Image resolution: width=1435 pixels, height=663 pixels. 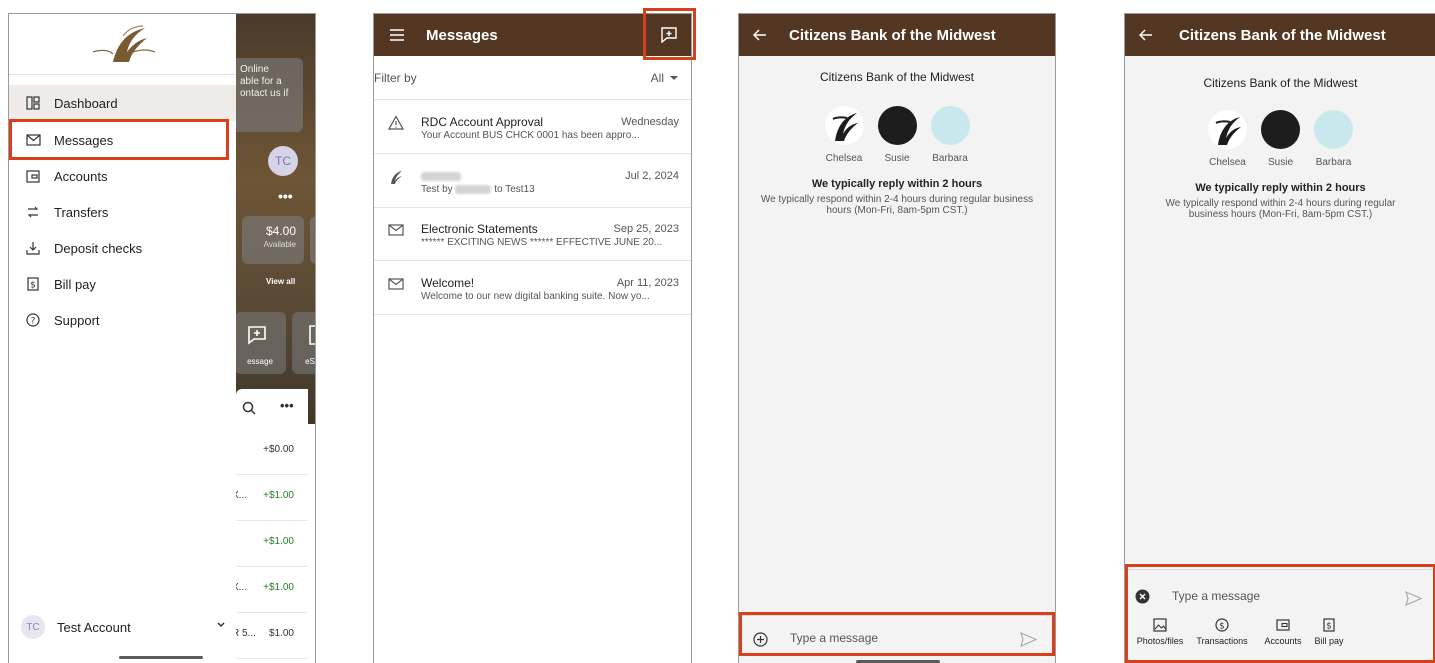 What do you see at coordinates (122, 176) in the screenshot?
I see `menu-item-accounts: Accounts` at bounding box center [122, 176].